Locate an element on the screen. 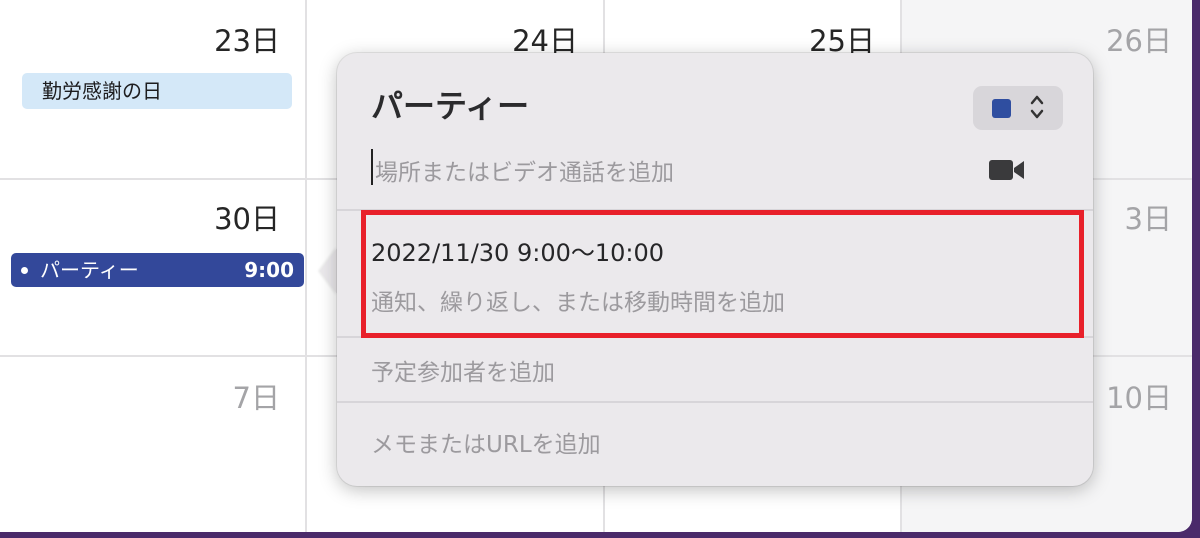 The height and width of the screenshot is (538, 1200). day-7: 7日 is located at coordinates (200, 396).